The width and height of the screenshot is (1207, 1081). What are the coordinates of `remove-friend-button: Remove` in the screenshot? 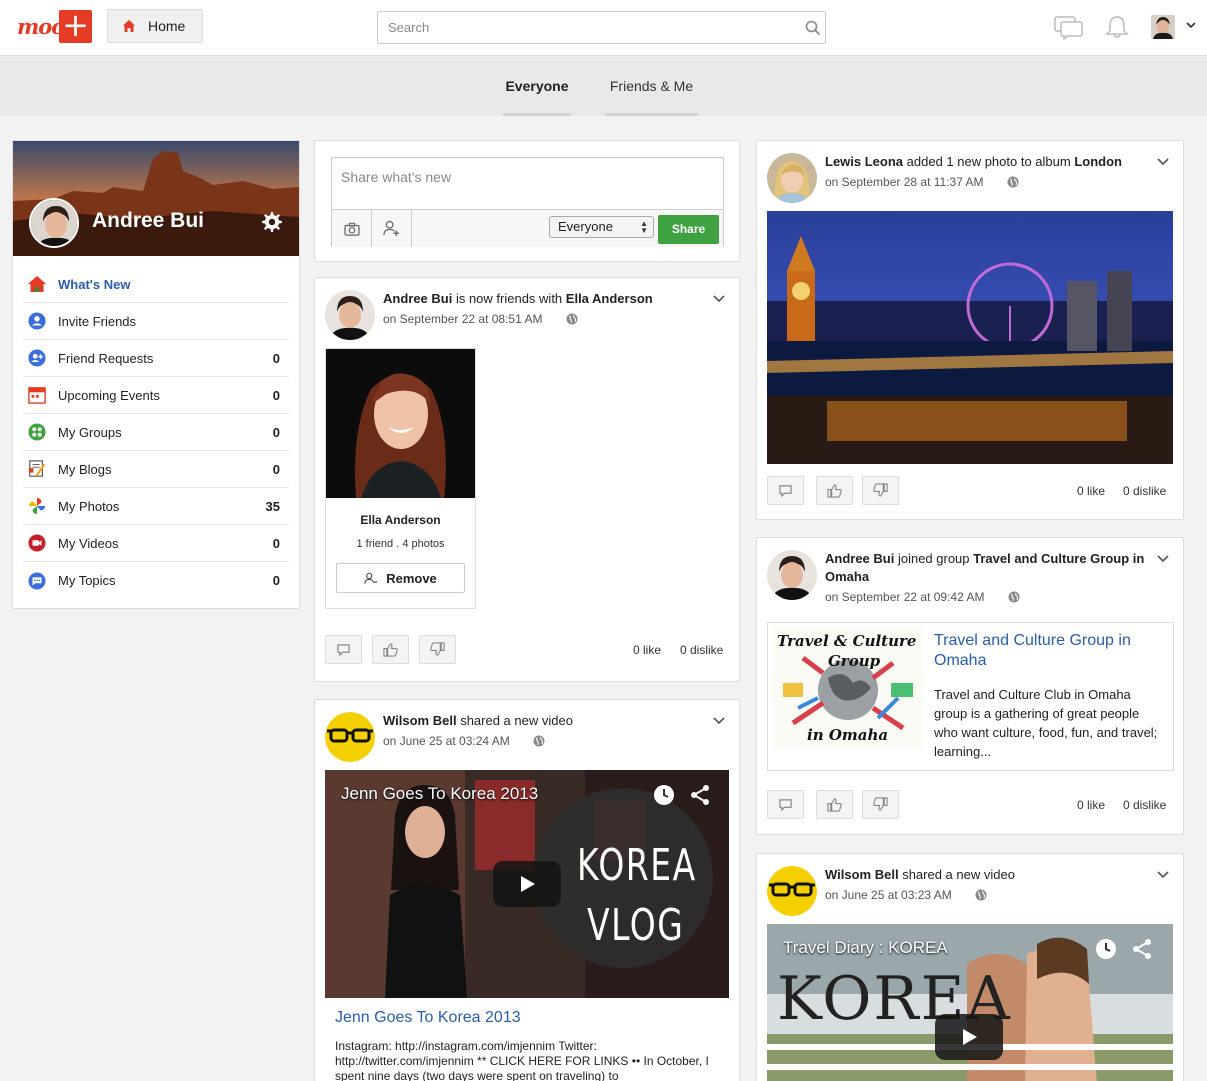 It's located at (400, 578).